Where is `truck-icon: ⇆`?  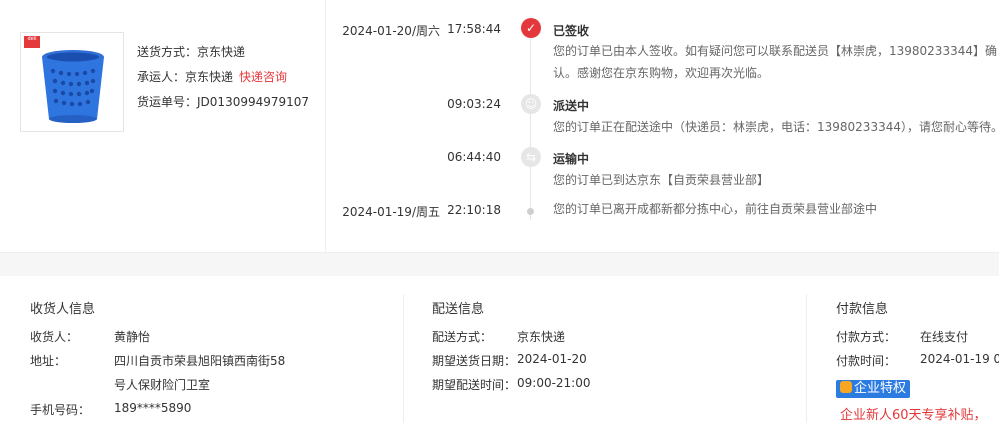
truck-icon: ⇆ is located at coordinates (531, 157).